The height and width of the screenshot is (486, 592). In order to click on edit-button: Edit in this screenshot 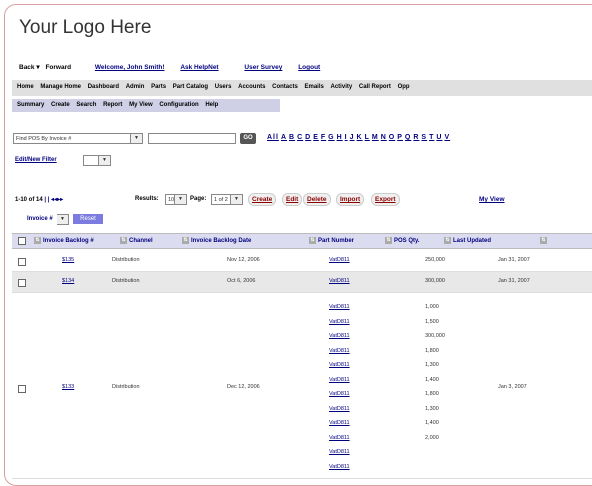, I will do `click(292, 199)`.